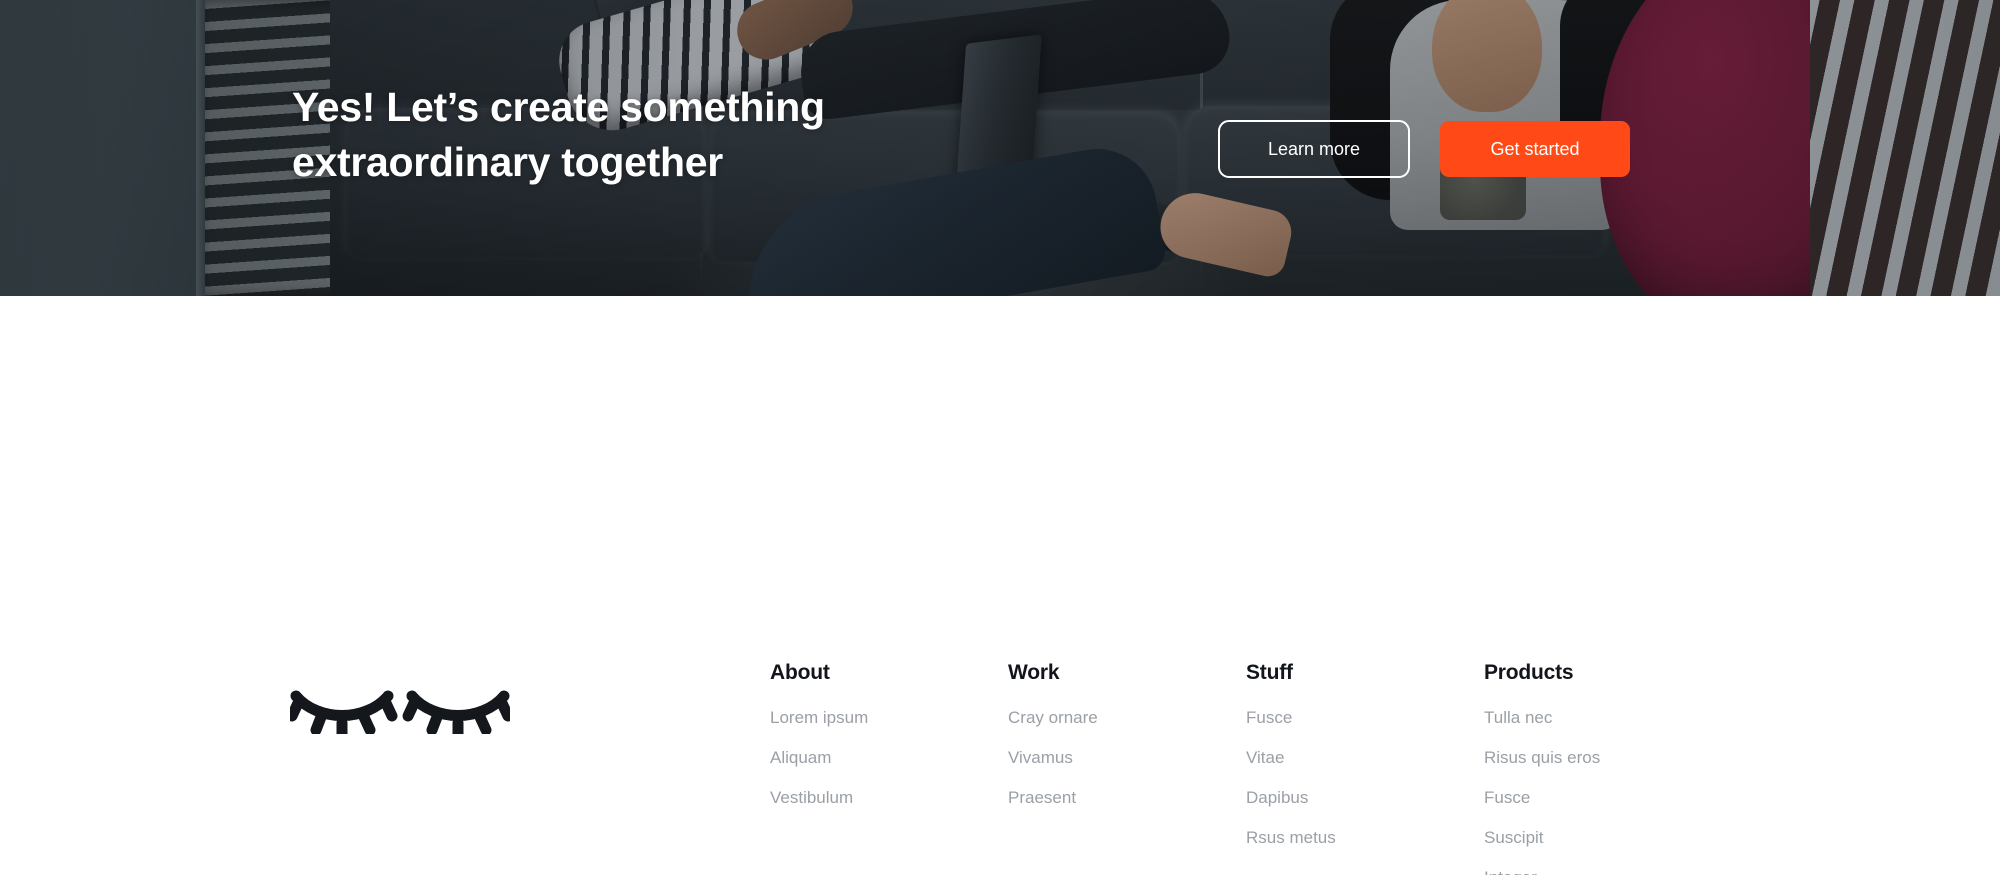  Describe the element at coordinates (1365, 838) in the screenshot. I see `footer-link: Rsus metus` at that location.